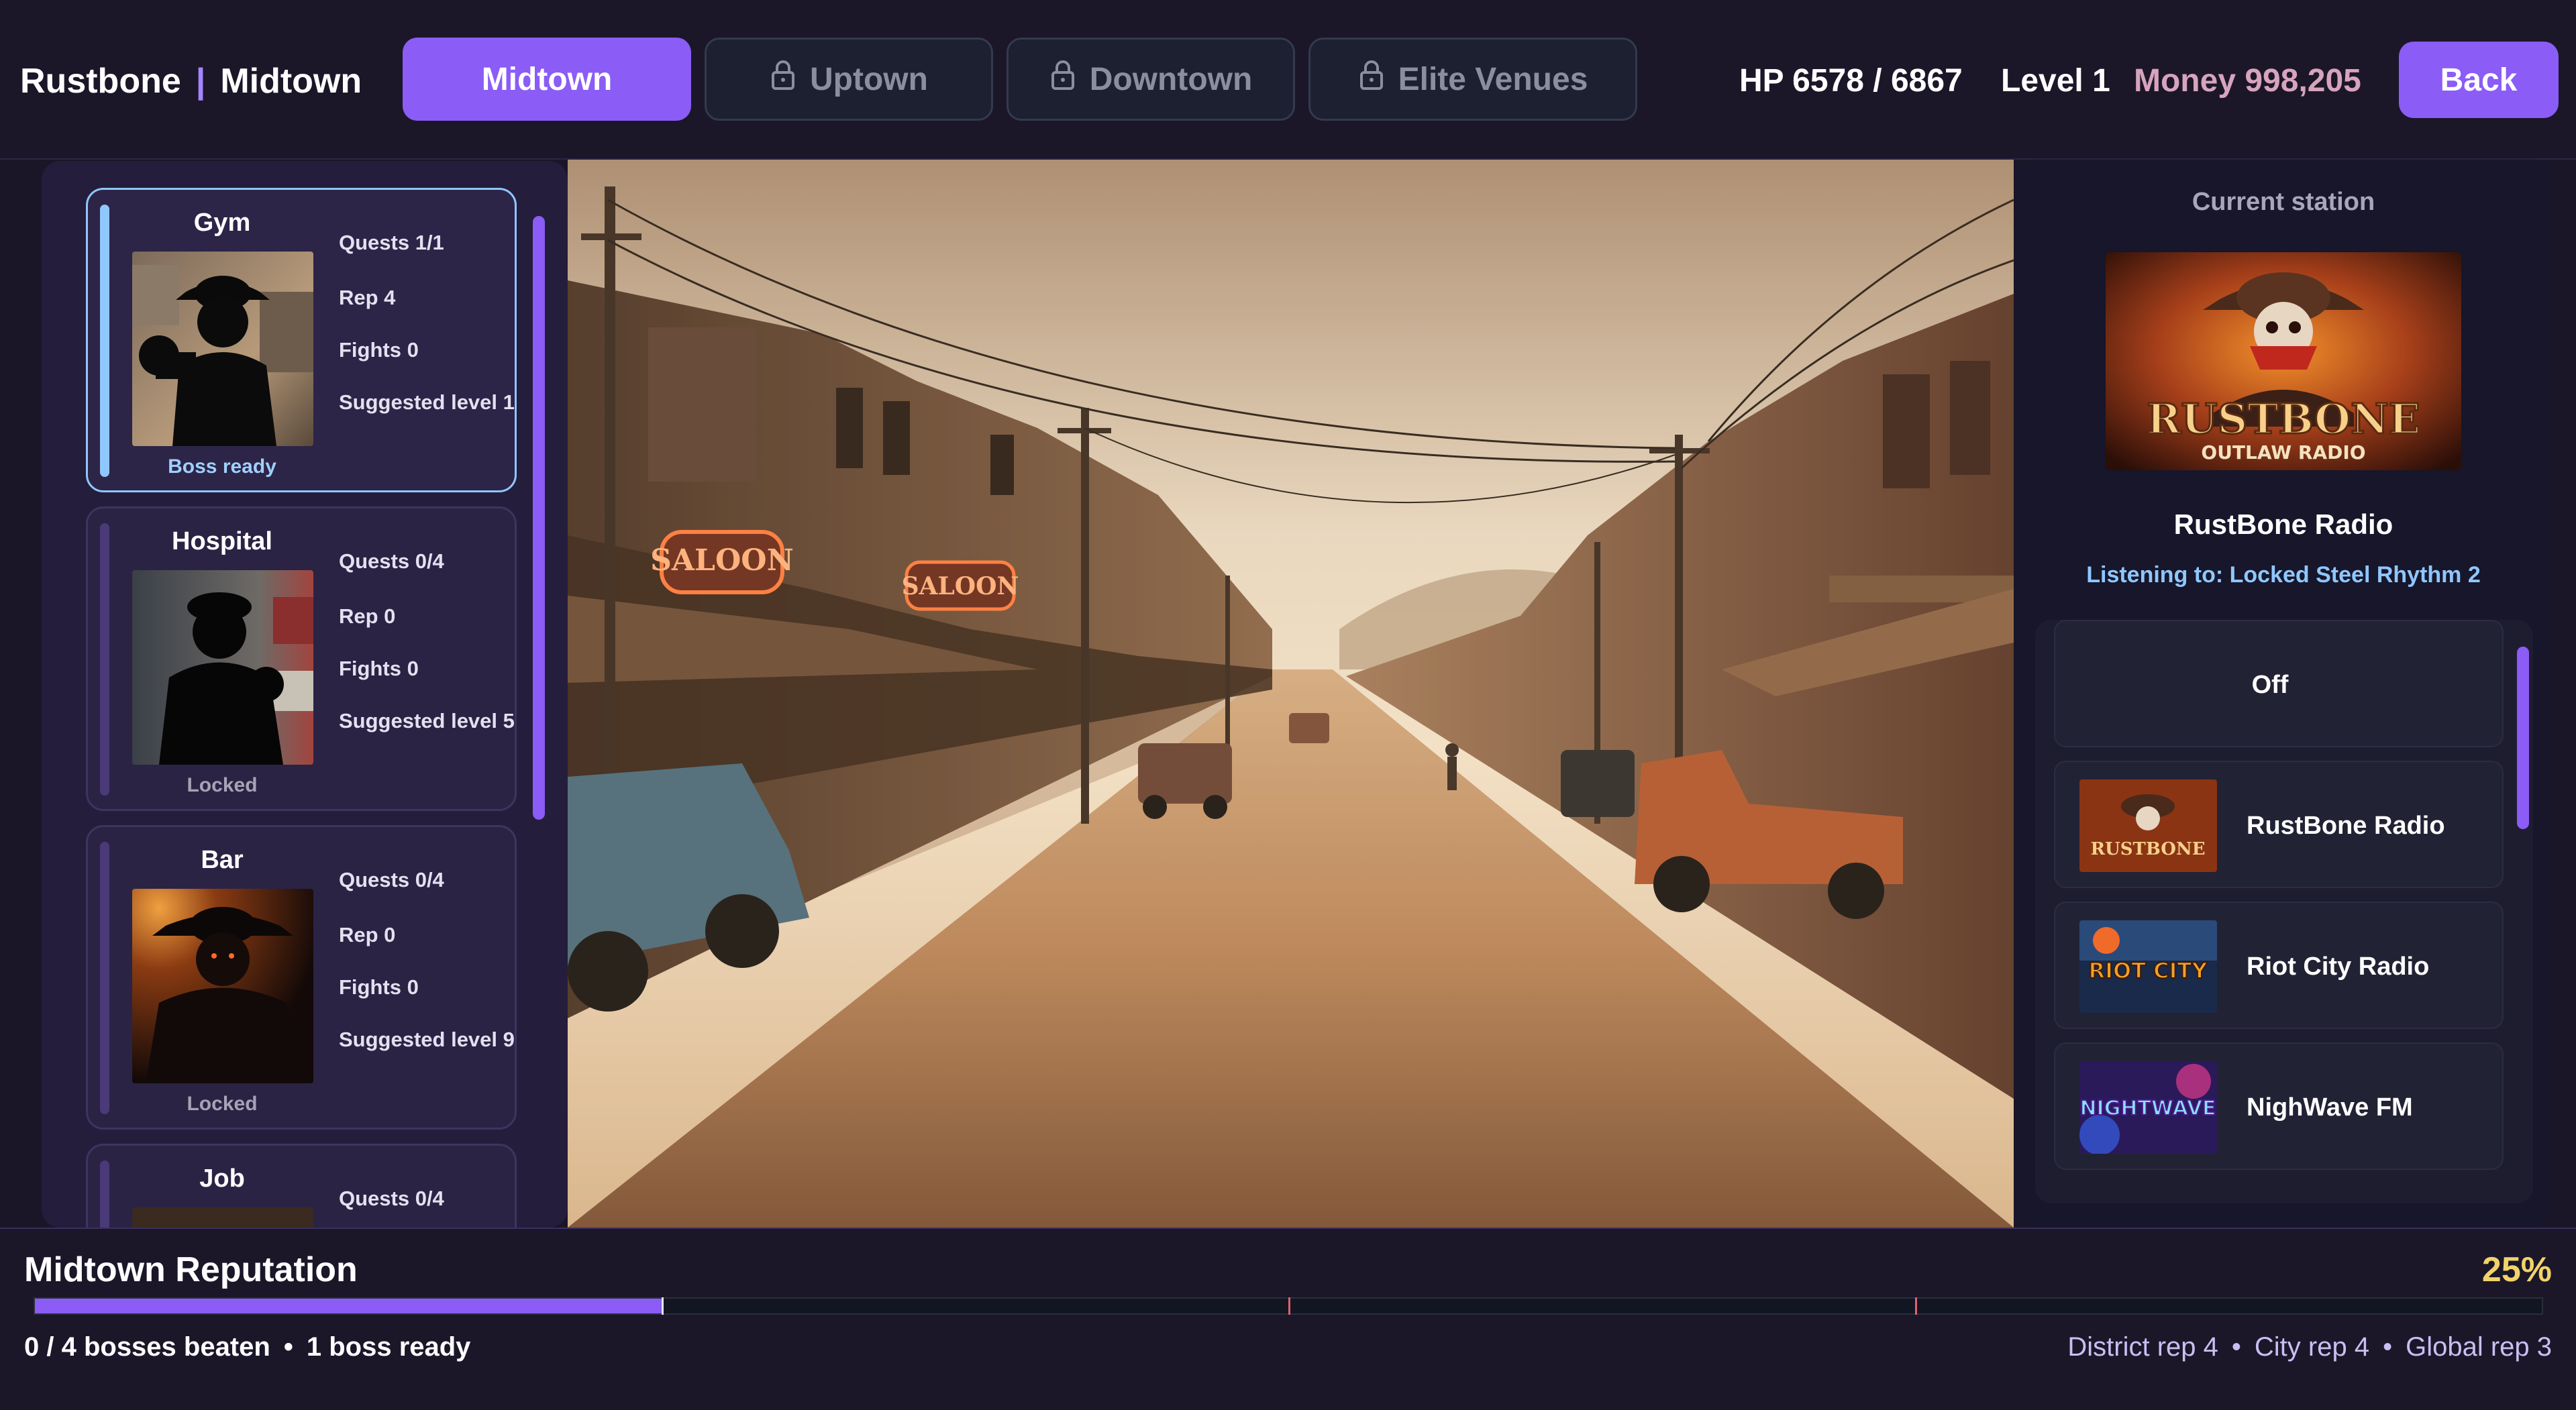 The width and height of the screenshot is (2576, 1410). What do you see at coordinates (869, 79) in the screenshot?
I see `tab-label: Uptown` at bounding box center [869, 79].